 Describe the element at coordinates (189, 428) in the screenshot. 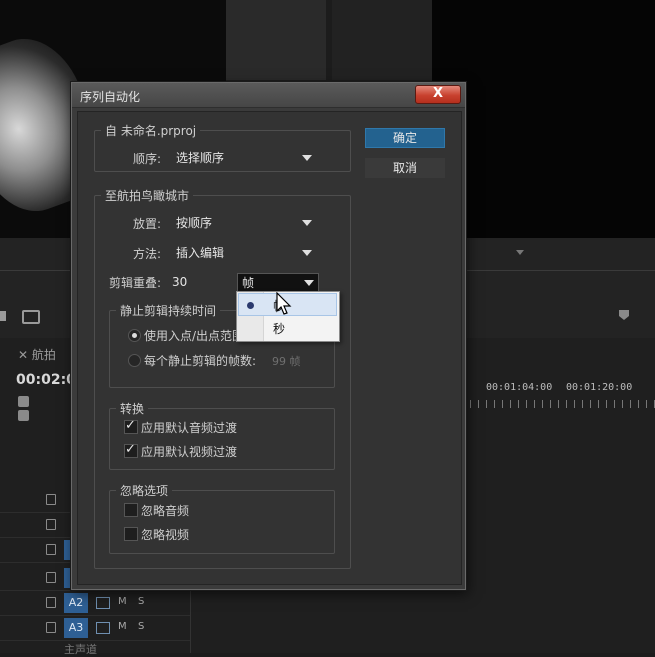

I see `audio-transition-label: 应用默认音频过渡` at that location.